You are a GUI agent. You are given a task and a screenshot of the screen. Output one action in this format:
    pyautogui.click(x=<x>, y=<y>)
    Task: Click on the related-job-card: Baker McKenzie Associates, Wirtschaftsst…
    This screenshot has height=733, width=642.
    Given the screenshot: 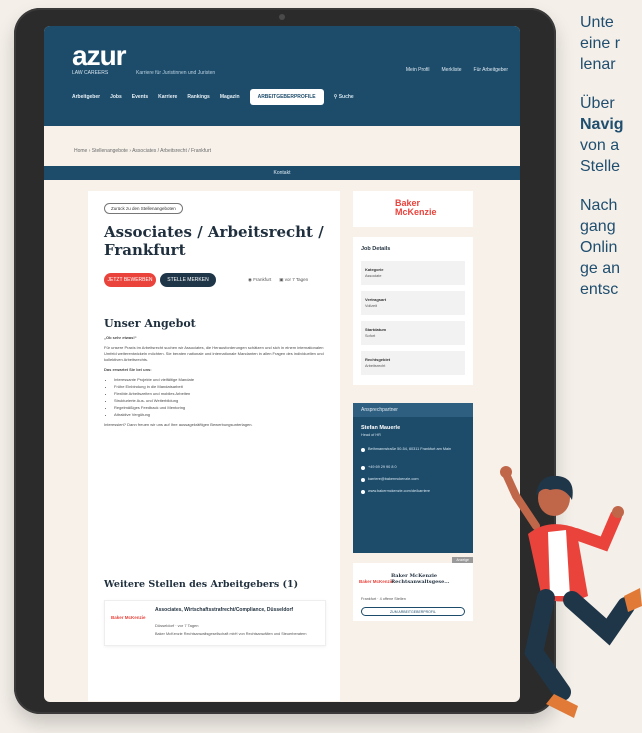 What is the action you would take?
    pyautogui.click(x=215, y=623)
    